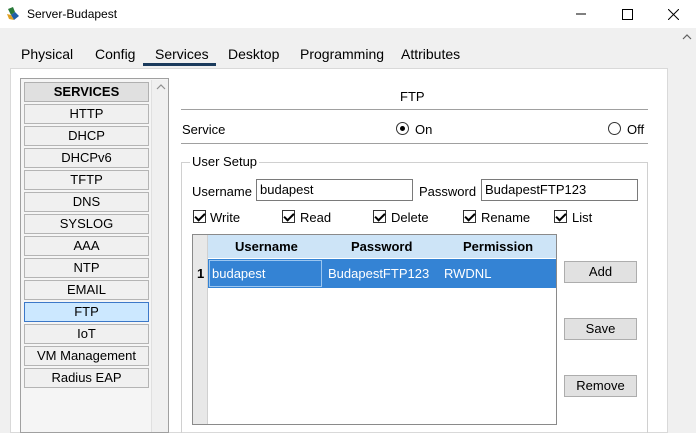 This screenshot has height=433, width=696. What do you see at coordinates (506, 217) in the screenshot?
I see `rename-label: Rename` at bounding box center [506, 217].